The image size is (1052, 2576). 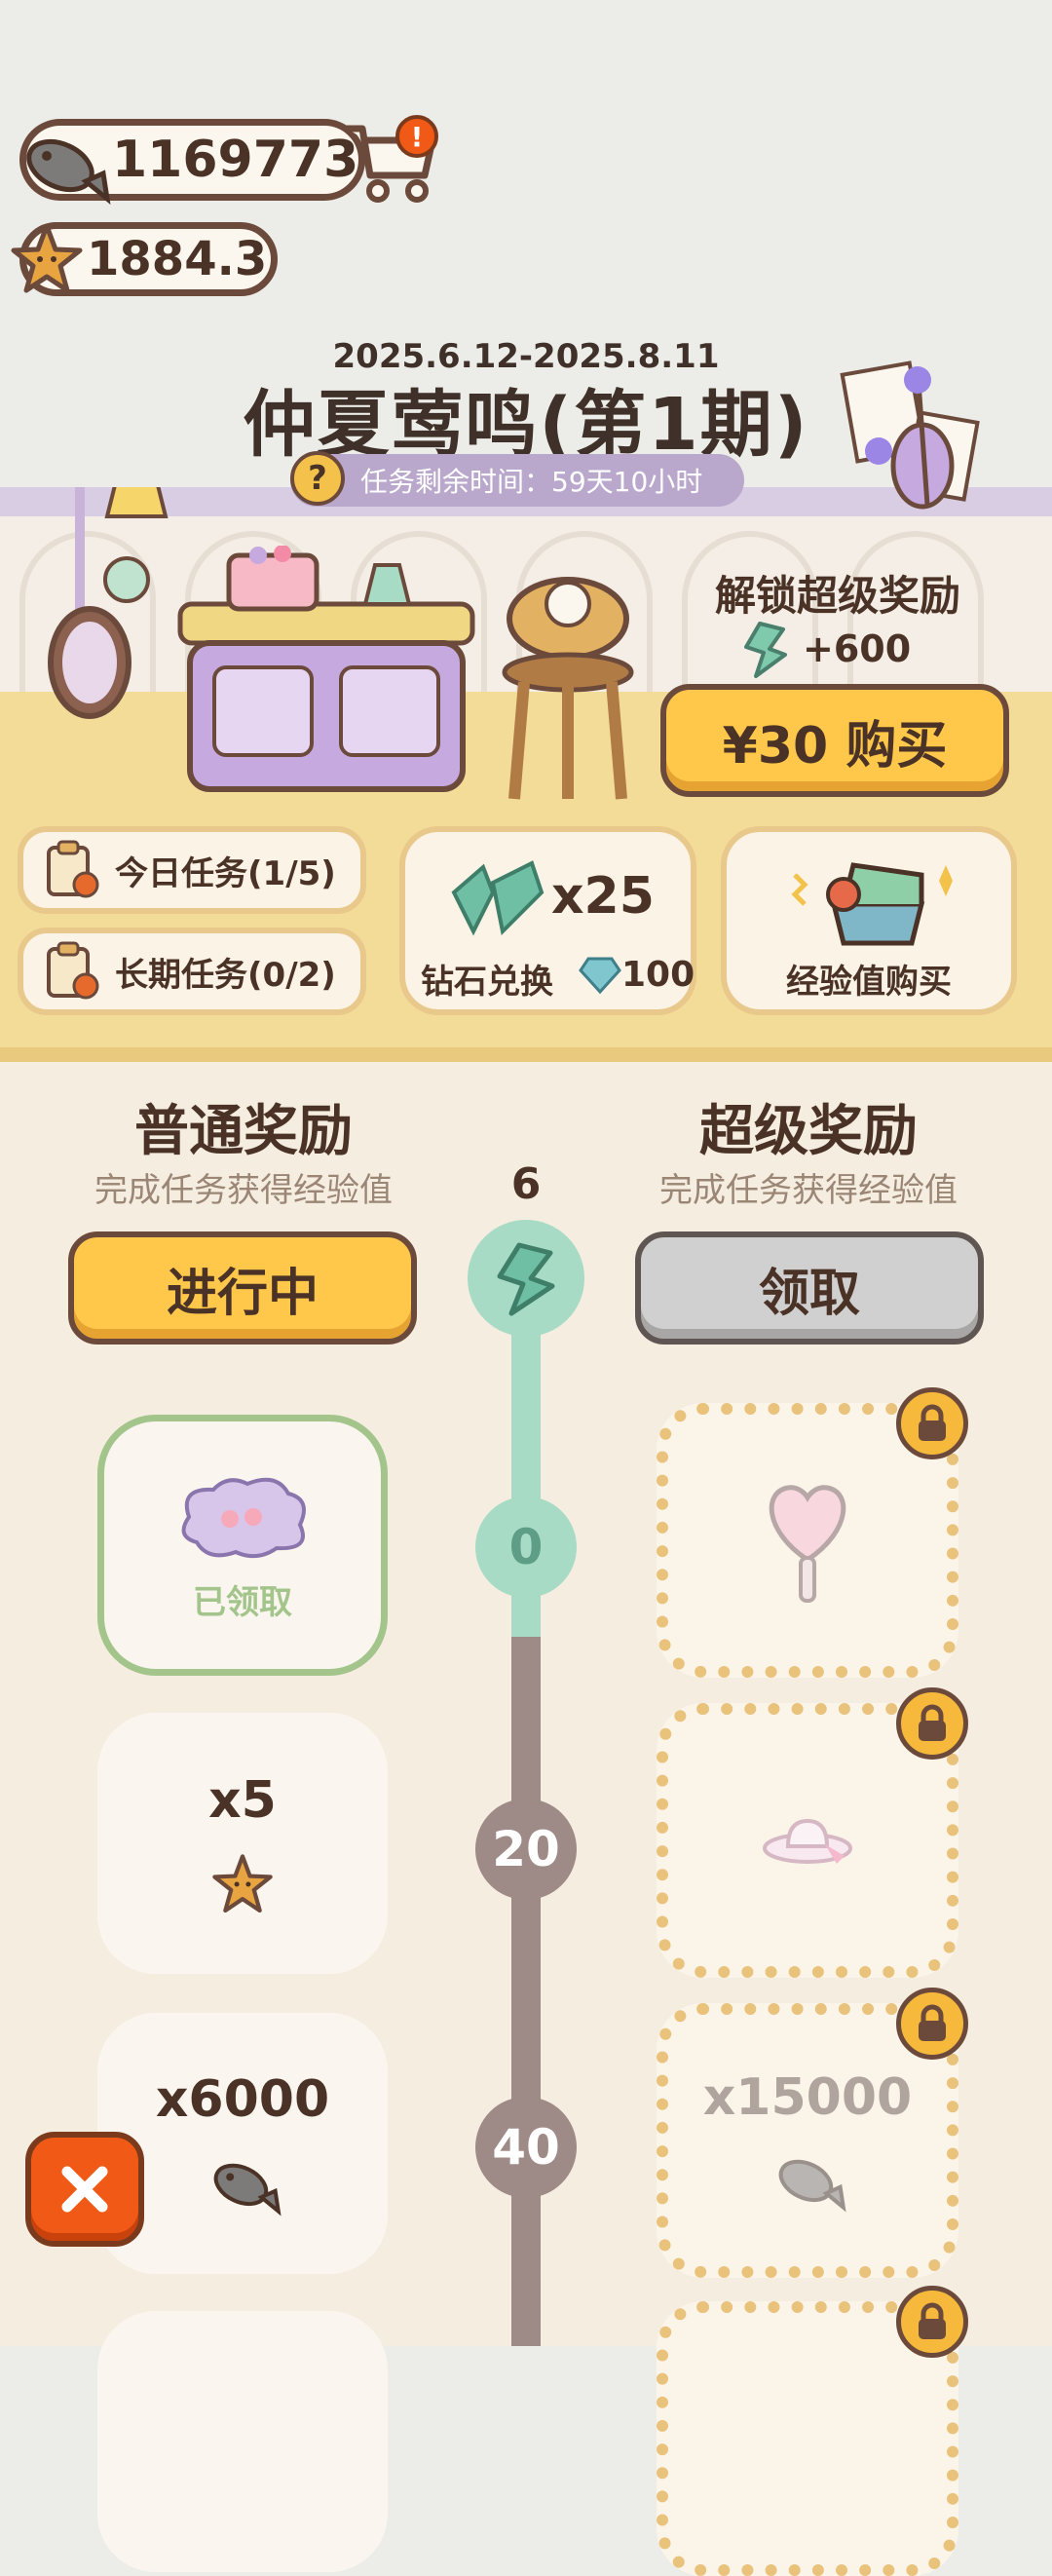 What do you see at coordinates (242, 2099) in the screenshot?
I see `reward-amount: x6000` at bounding box center [242, 2099].